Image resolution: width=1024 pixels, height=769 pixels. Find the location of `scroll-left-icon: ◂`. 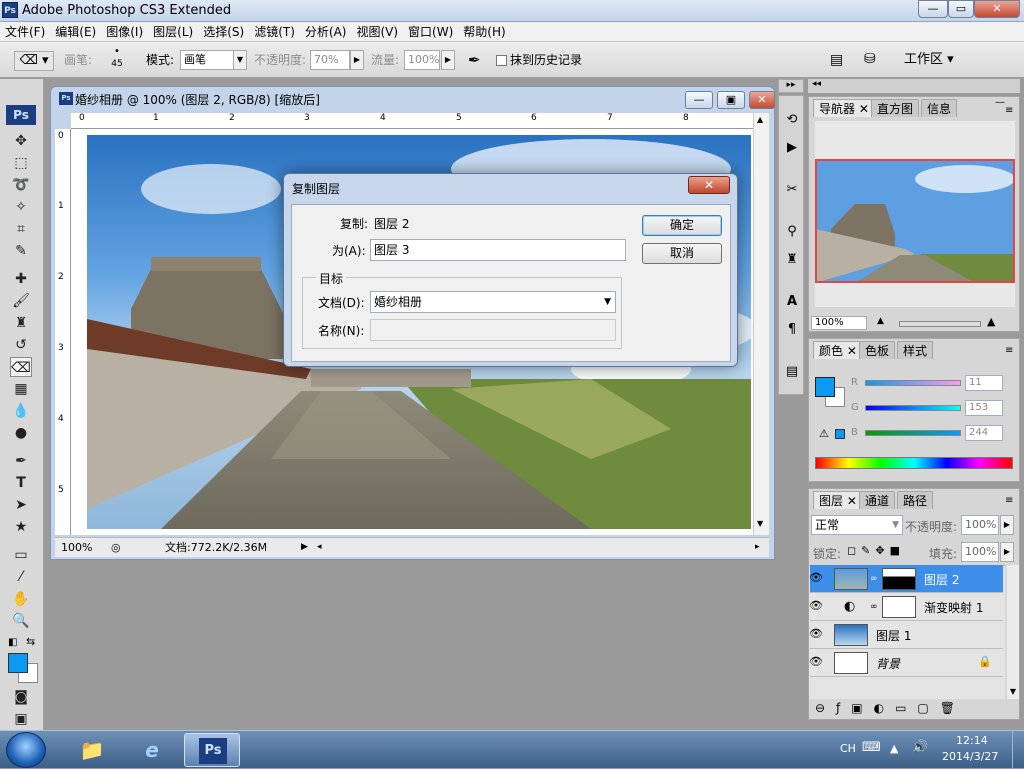

scroll-left-icon: ◂ is located at coordinates (319, 547).